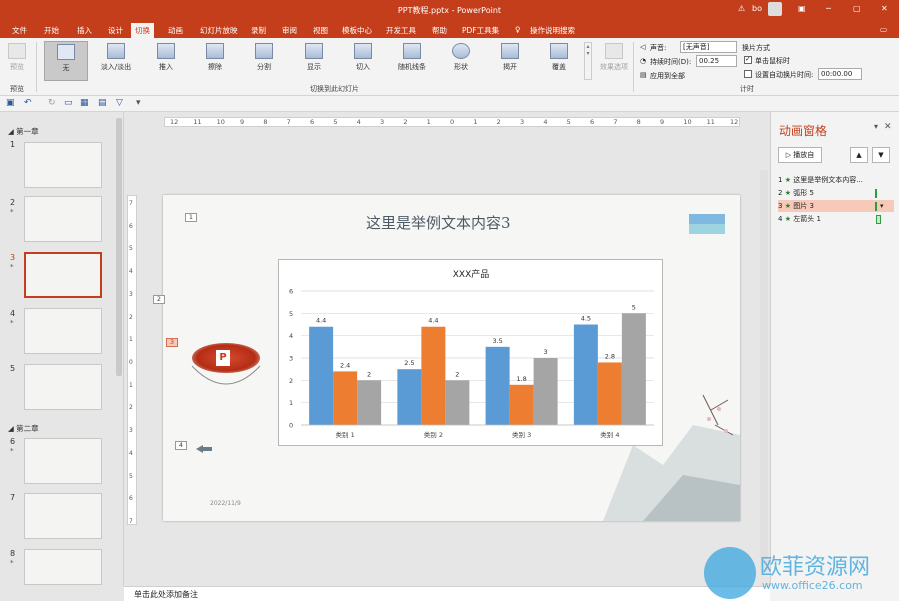 The width and height of the screenshot is (899, 601). I want to click on duration-label: 持续时间(D):, so click(671, 62).